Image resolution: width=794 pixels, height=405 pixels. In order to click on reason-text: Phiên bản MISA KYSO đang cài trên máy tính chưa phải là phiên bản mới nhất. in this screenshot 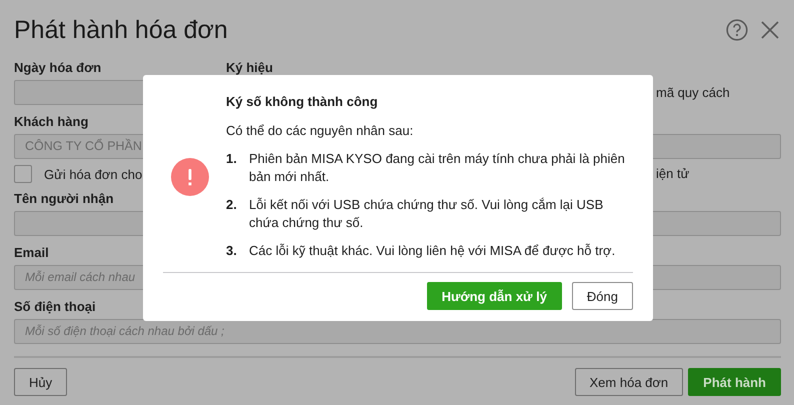, I will do `click(437, 168)`.